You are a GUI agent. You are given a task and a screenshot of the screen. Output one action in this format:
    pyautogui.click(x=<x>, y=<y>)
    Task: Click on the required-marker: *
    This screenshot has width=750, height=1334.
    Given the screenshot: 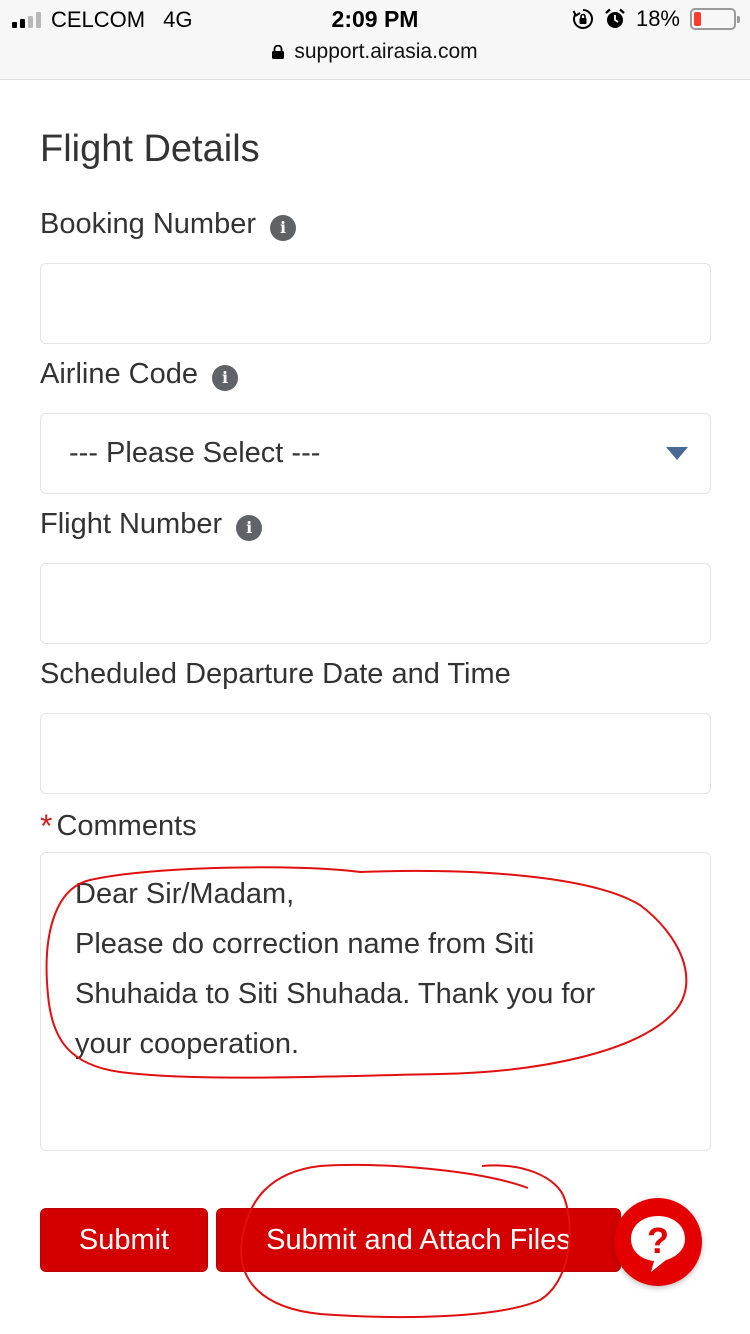 What is the action you would take?
    pyautogui.click(x=46, y=826)
    